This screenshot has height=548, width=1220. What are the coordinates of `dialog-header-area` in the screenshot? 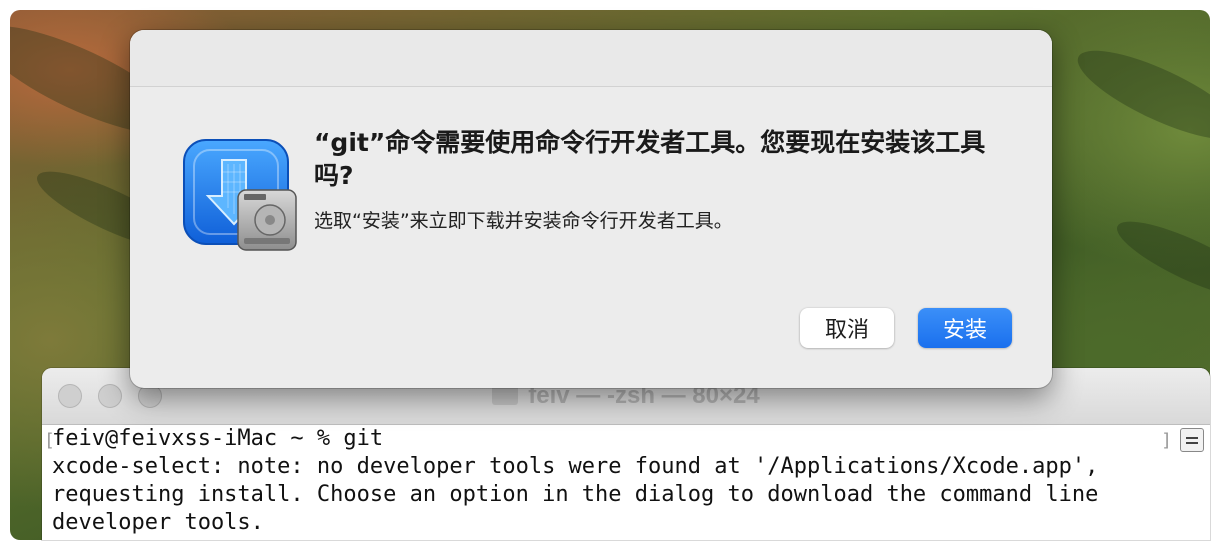 It's located at (591, 58).